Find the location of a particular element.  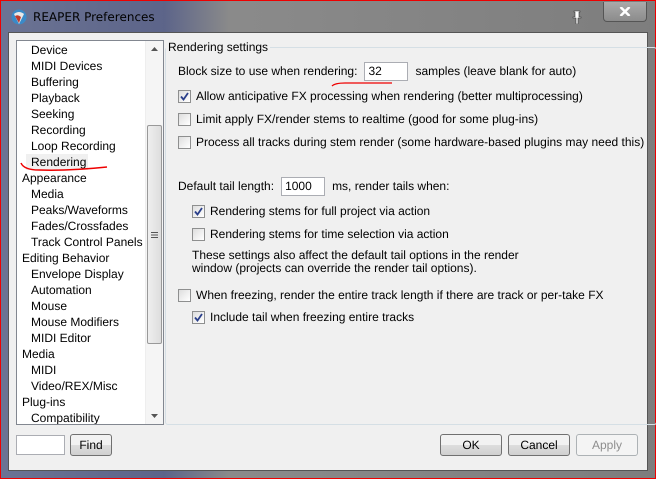

category-item: Editing Behavior is located at coordinates (64, 258).